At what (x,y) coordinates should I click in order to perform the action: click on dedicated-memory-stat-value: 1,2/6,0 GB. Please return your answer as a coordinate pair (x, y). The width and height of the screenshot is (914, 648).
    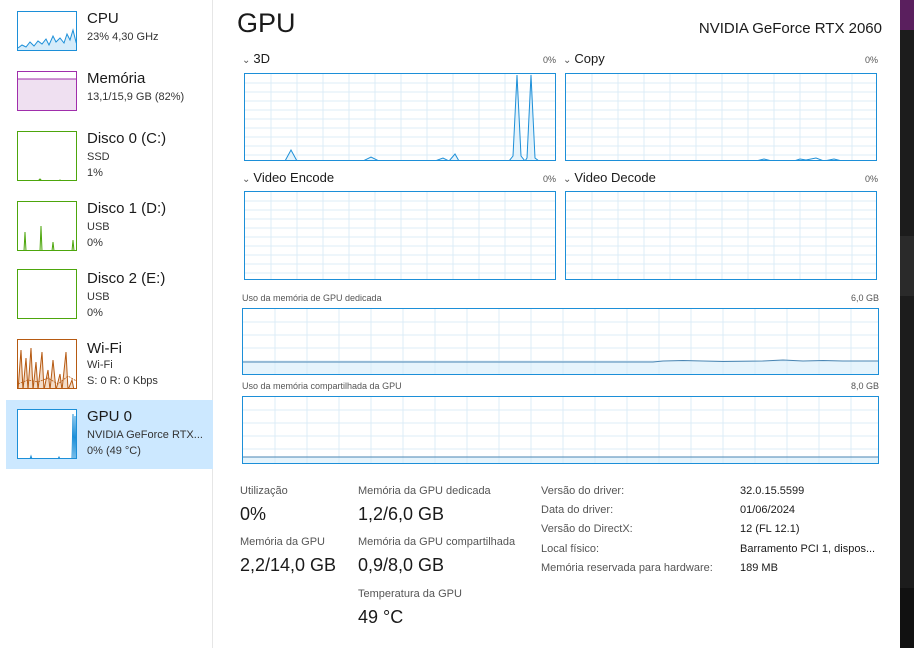
    Looking at the image, I should click on (401, 514).